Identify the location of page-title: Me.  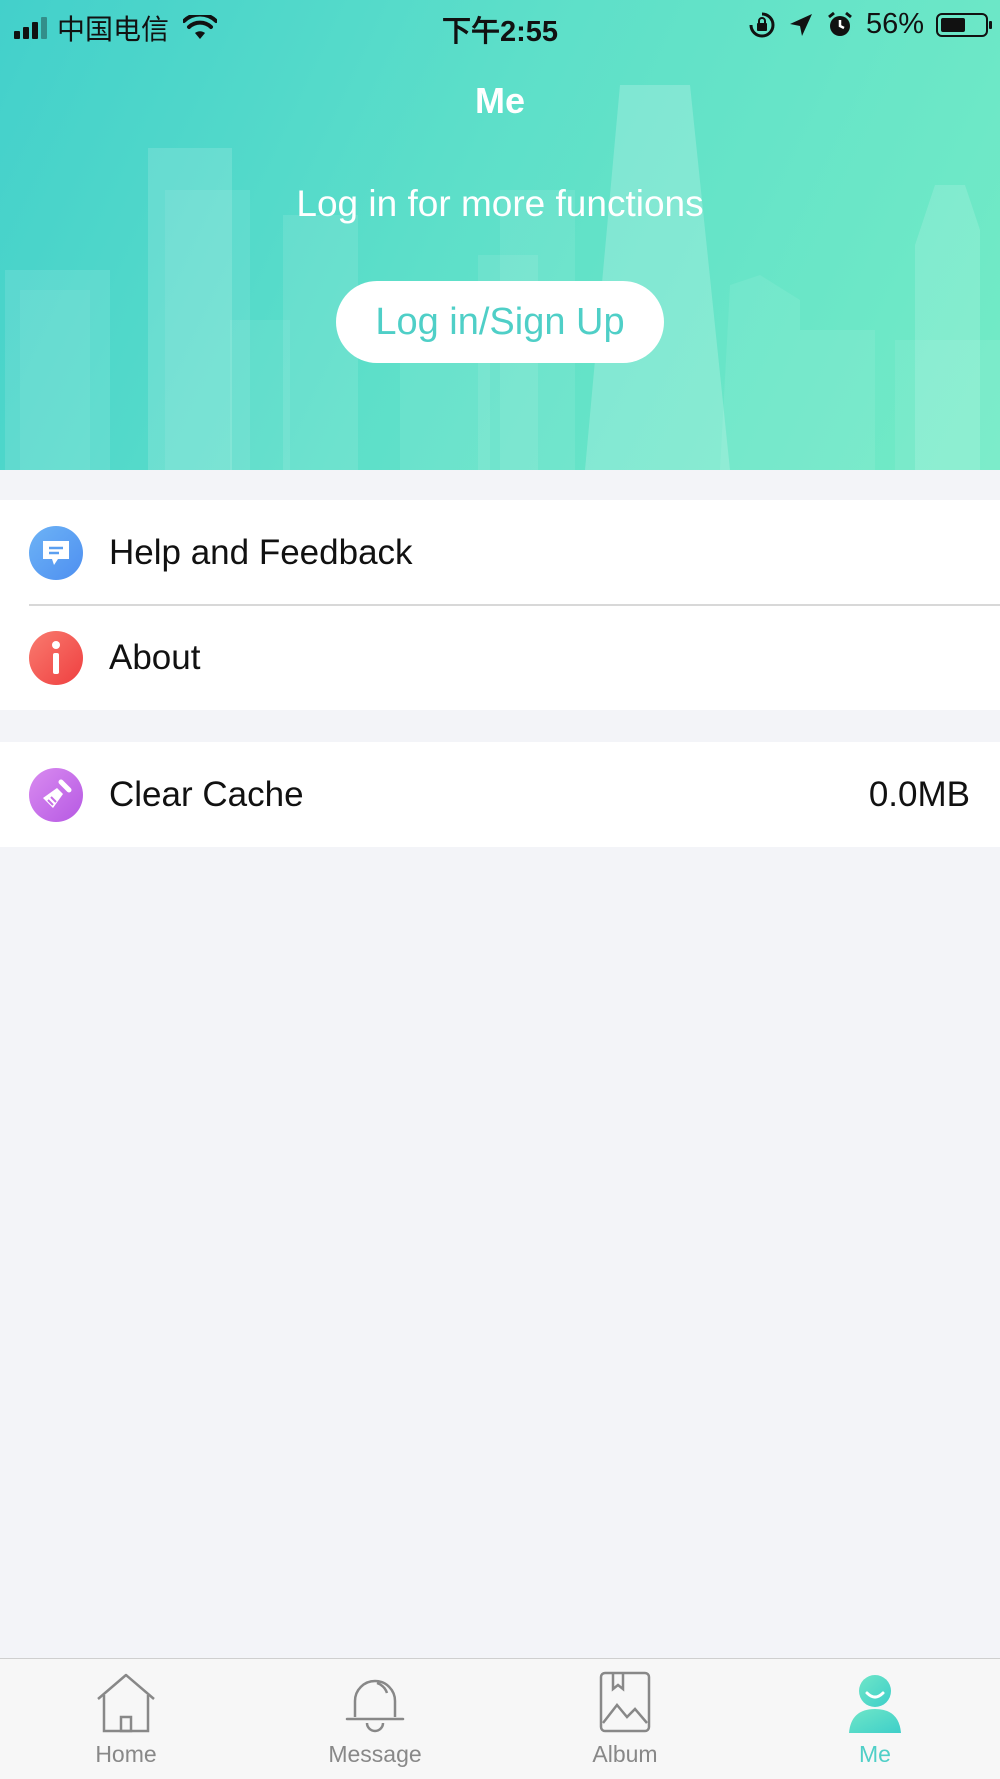
(499, 100).